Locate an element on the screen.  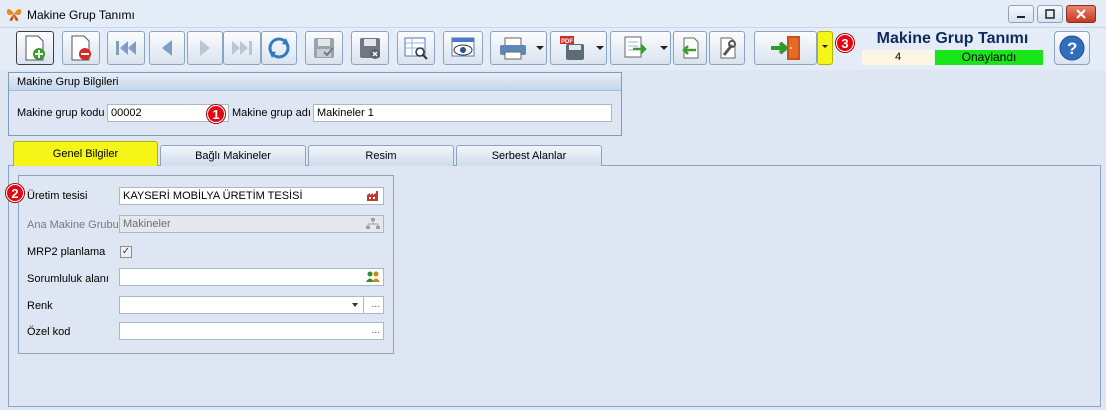
ozel-kod-label: Özel kod is located at coordinates (49, 332).